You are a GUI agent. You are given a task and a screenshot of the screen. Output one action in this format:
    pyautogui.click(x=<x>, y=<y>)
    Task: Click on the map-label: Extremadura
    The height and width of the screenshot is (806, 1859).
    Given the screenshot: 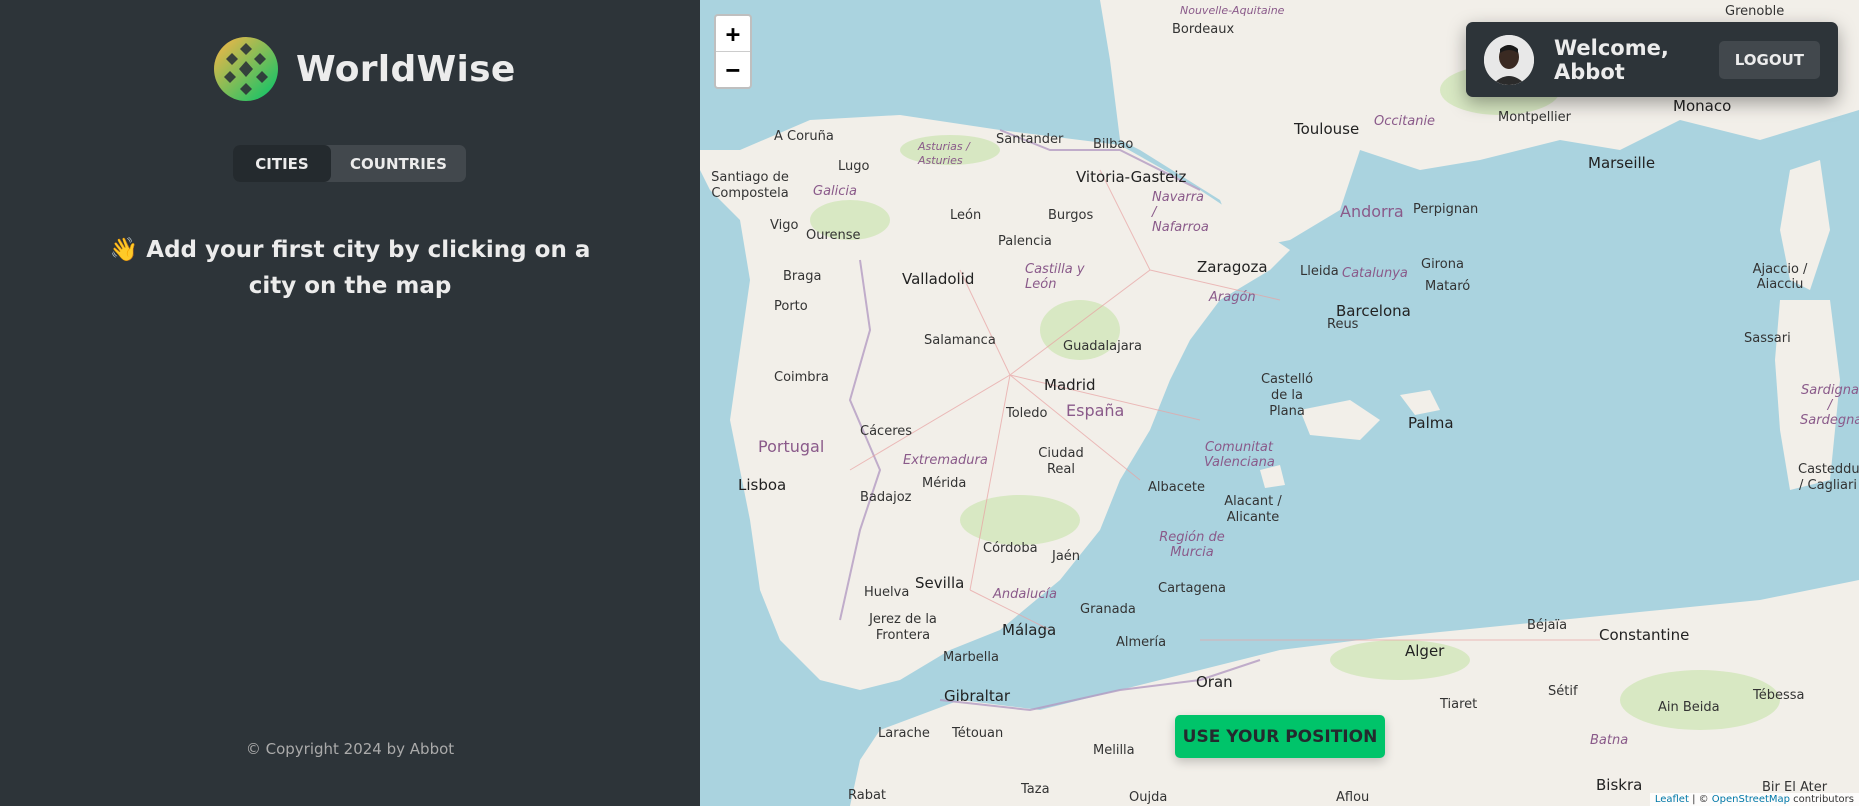 What is the action you would take?
    pyautogui.click(x=945, y=460)
    